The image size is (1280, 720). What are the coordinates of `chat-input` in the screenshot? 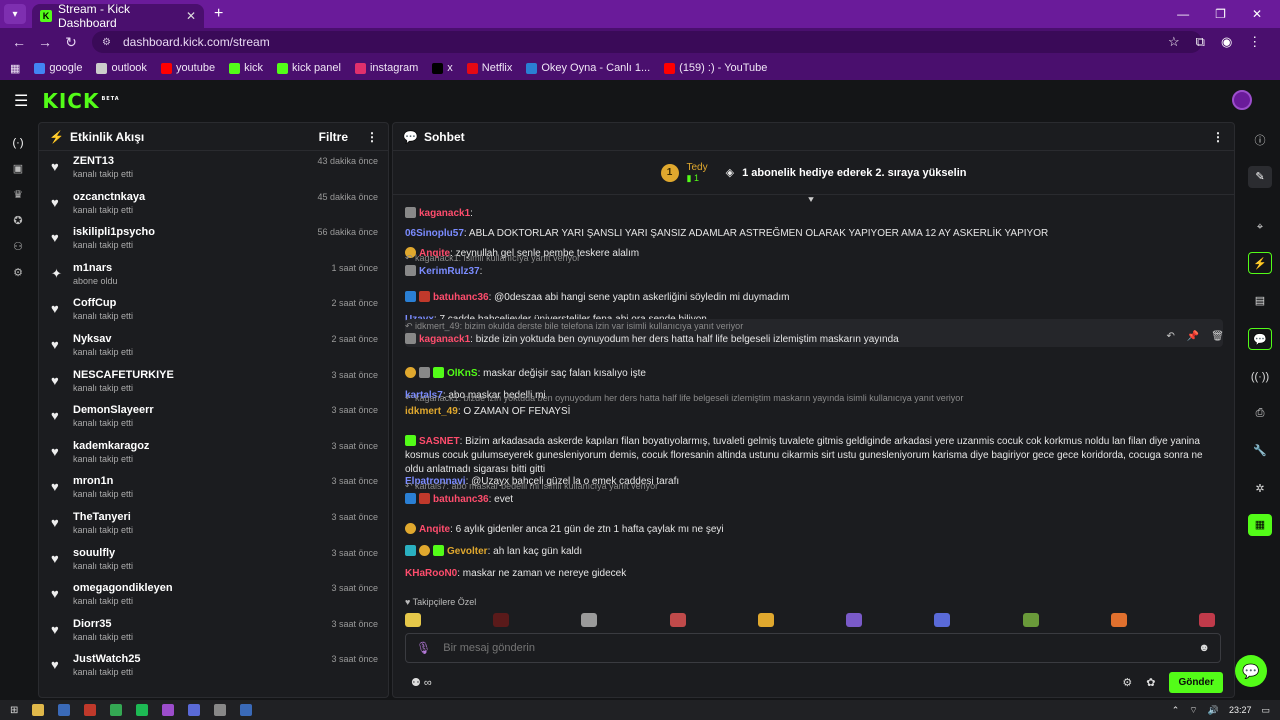 It's located at (821, 648).